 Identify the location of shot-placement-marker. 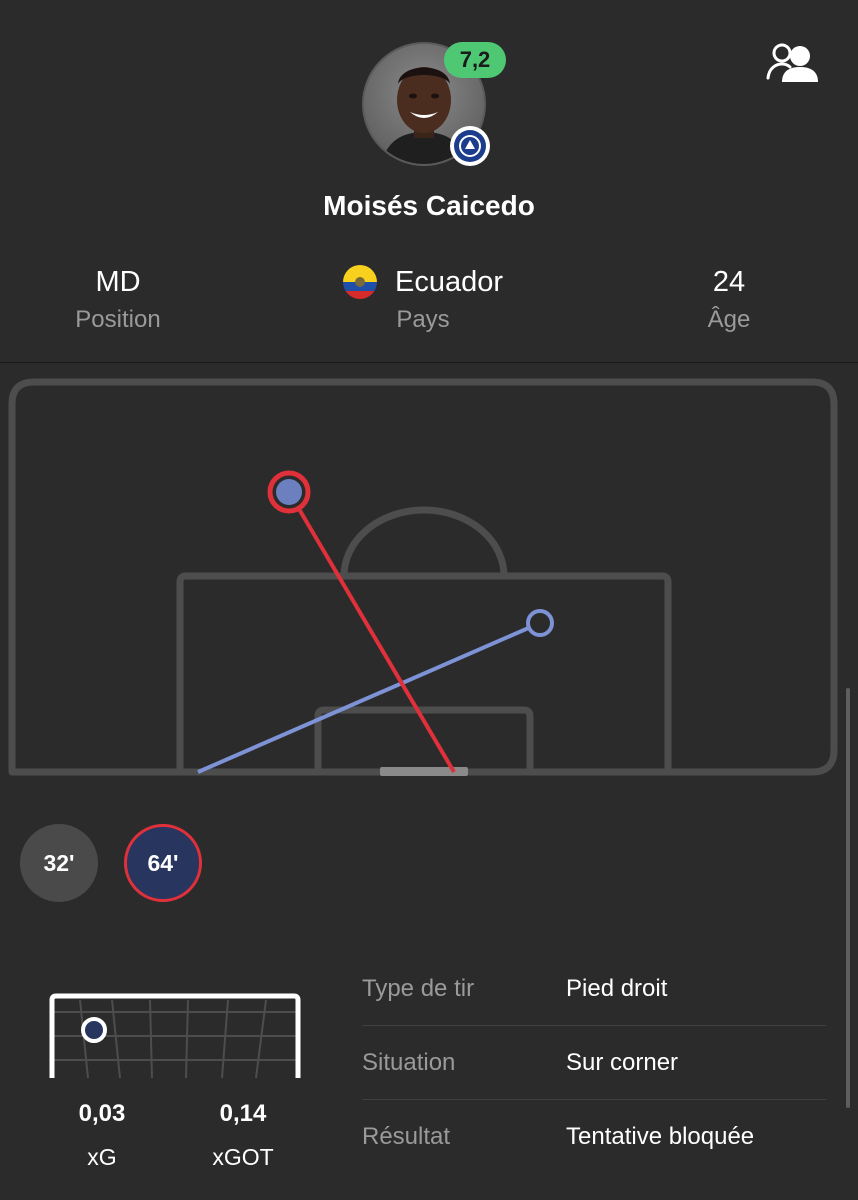
(94, 1030).